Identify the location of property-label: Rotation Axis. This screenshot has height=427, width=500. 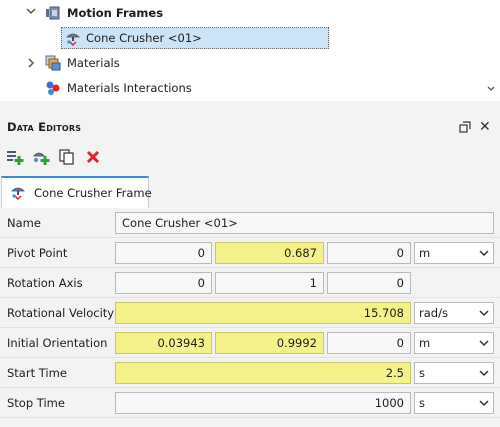
(45, 283).